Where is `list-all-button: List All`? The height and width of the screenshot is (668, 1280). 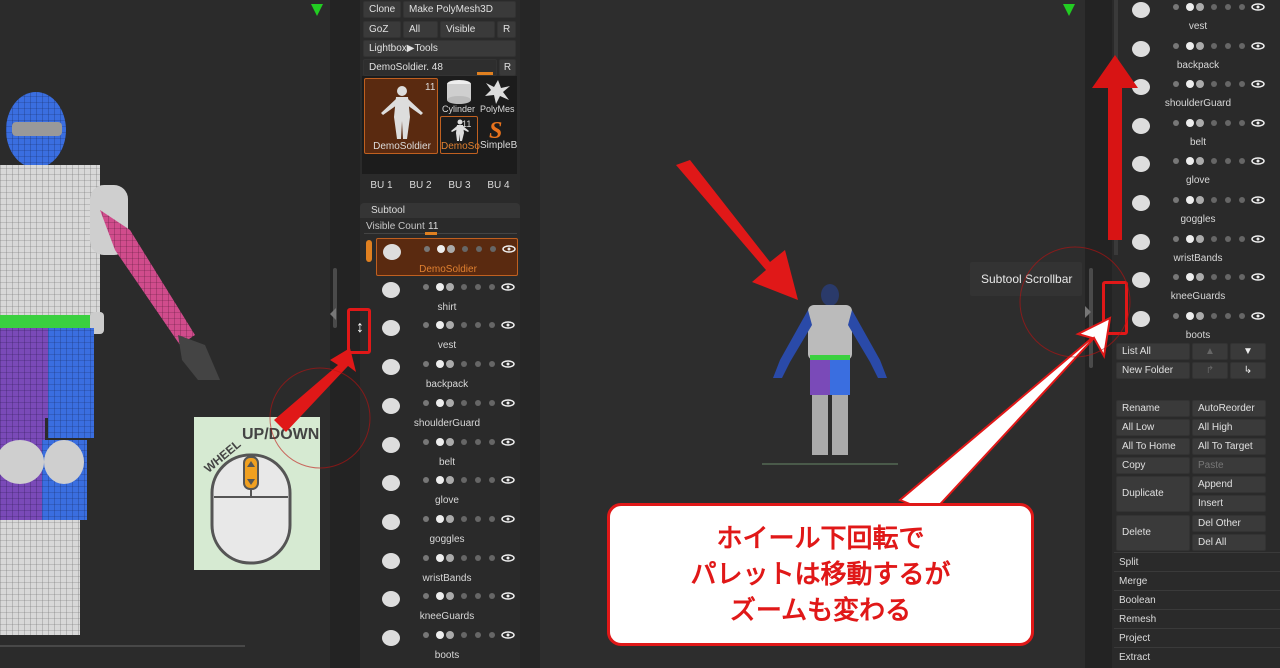
list-all-button: List All is located at coordinates (1153, 351).